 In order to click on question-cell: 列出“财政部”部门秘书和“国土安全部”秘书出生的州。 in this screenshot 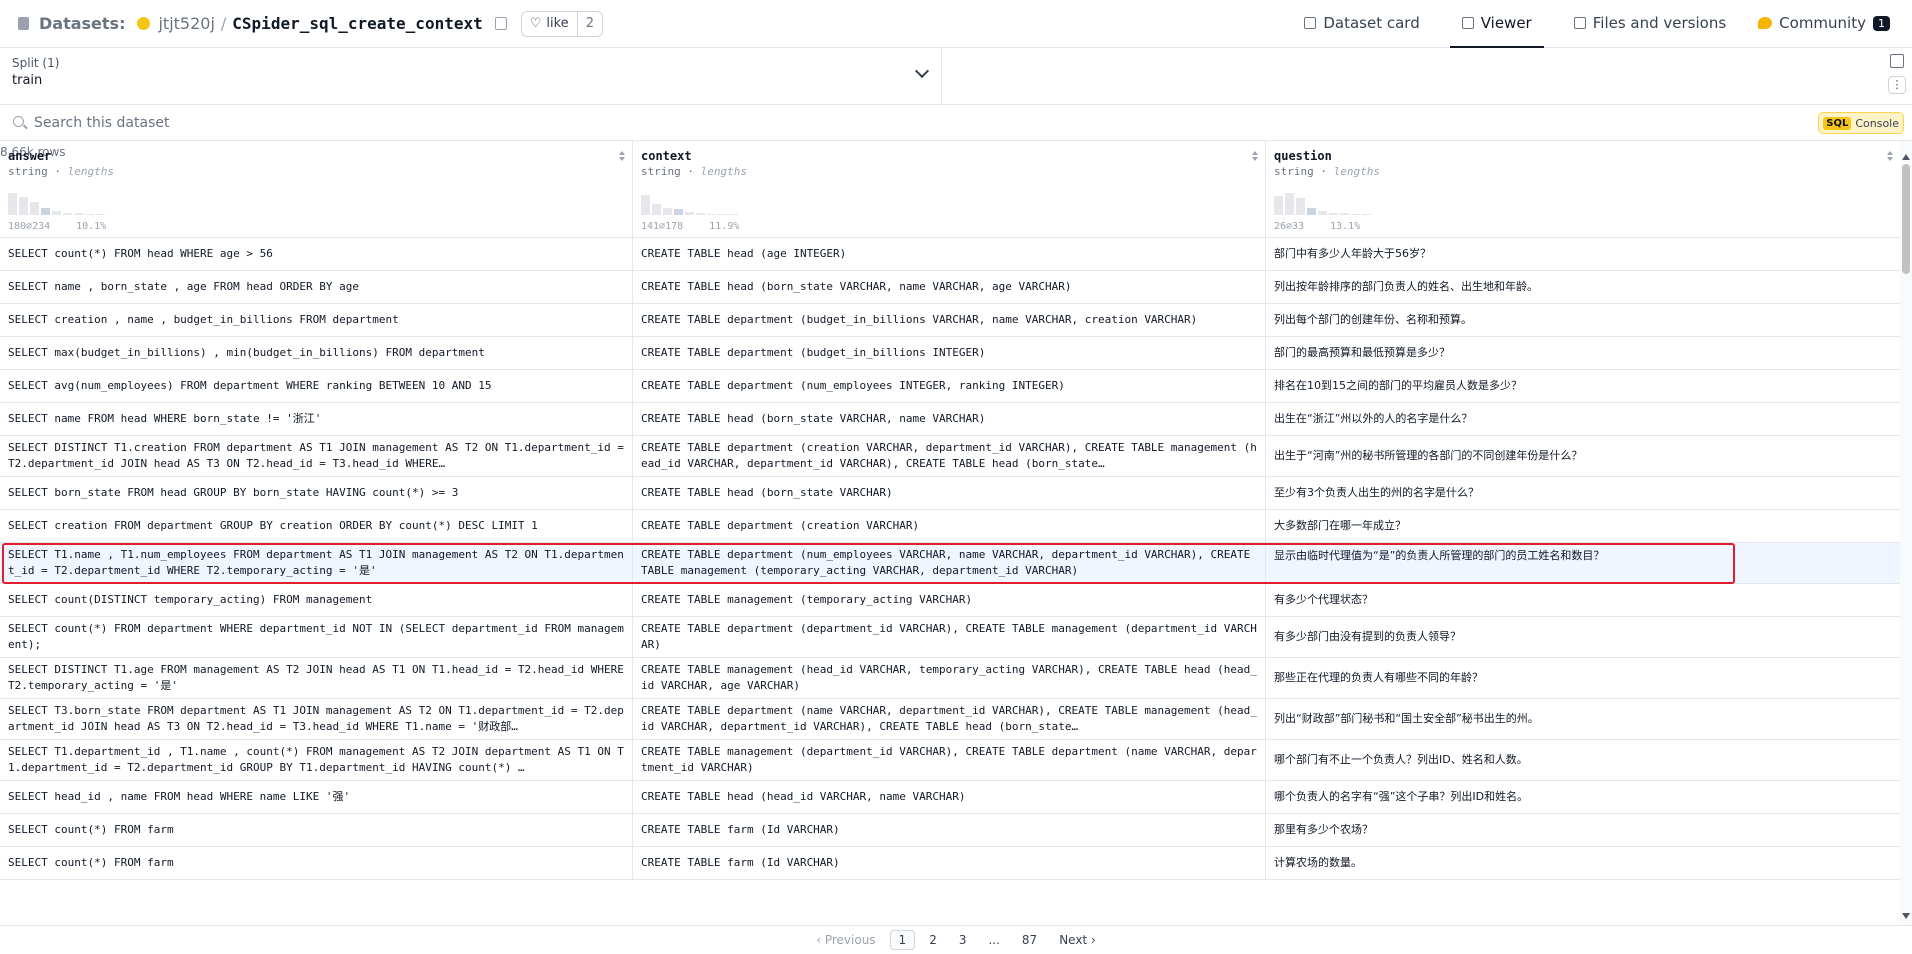, I will do `click(1583, 719)`.